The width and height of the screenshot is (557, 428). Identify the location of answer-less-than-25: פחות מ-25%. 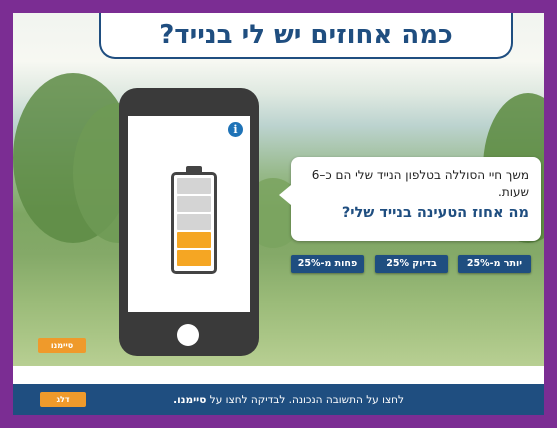
(327, 264).